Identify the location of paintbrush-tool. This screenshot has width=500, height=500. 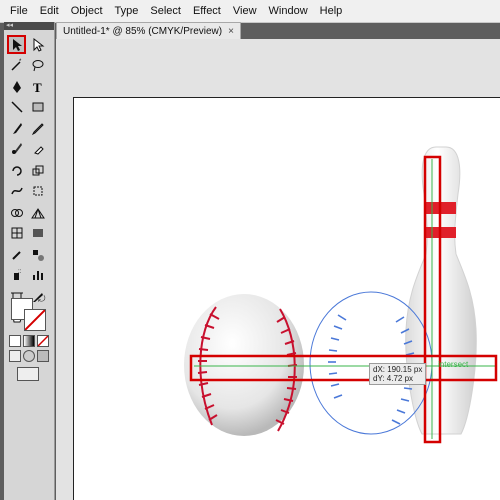
(16, 128).